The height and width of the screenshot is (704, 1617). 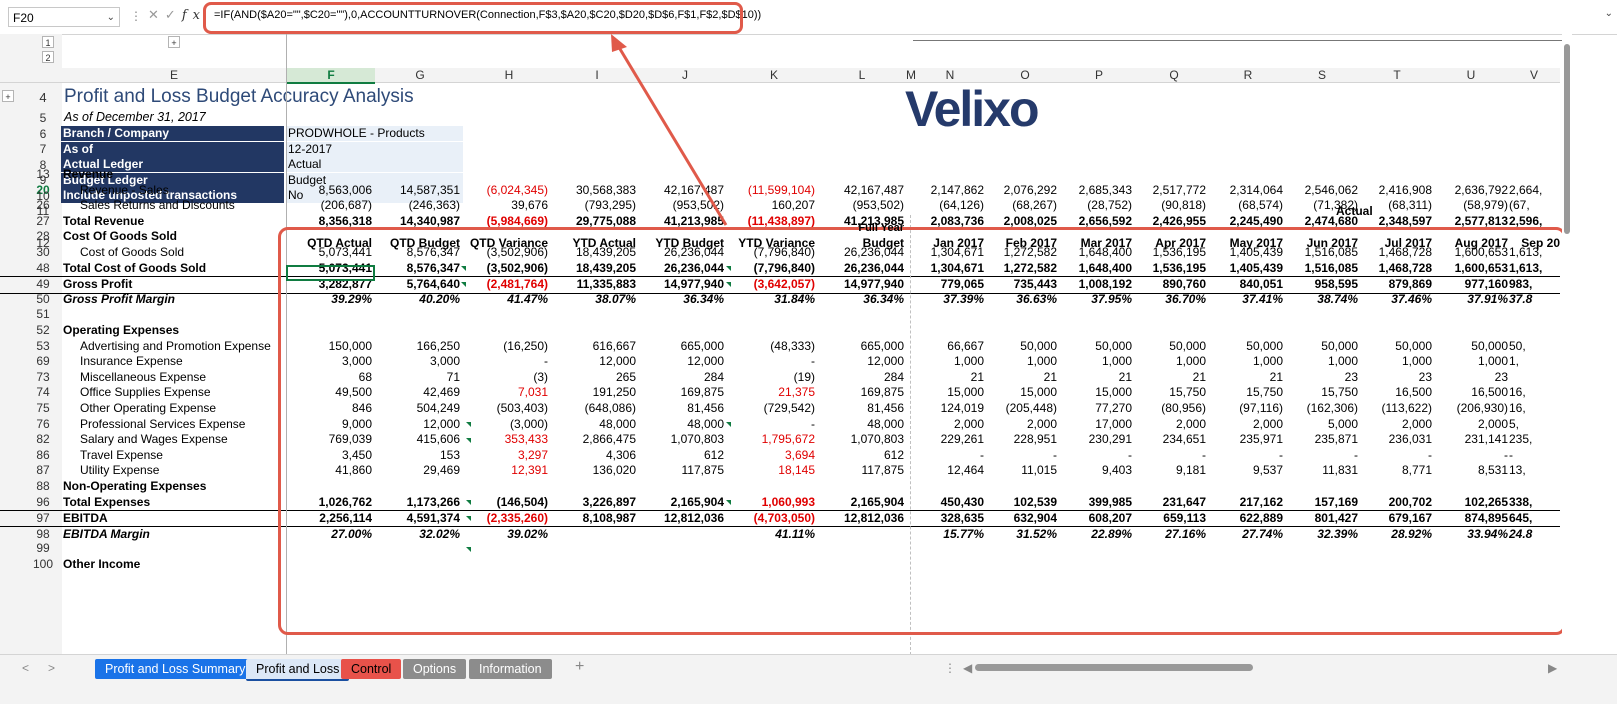 I want to click on row-label: Cost Of Goods Sold, so click(x=120, y=236).